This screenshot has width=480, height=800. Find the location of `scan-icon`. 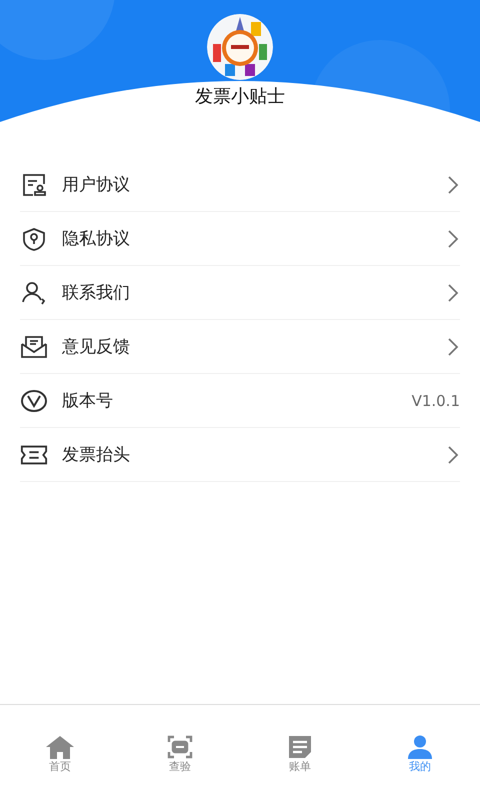

scan-icon is located at coordinates (180, 747).